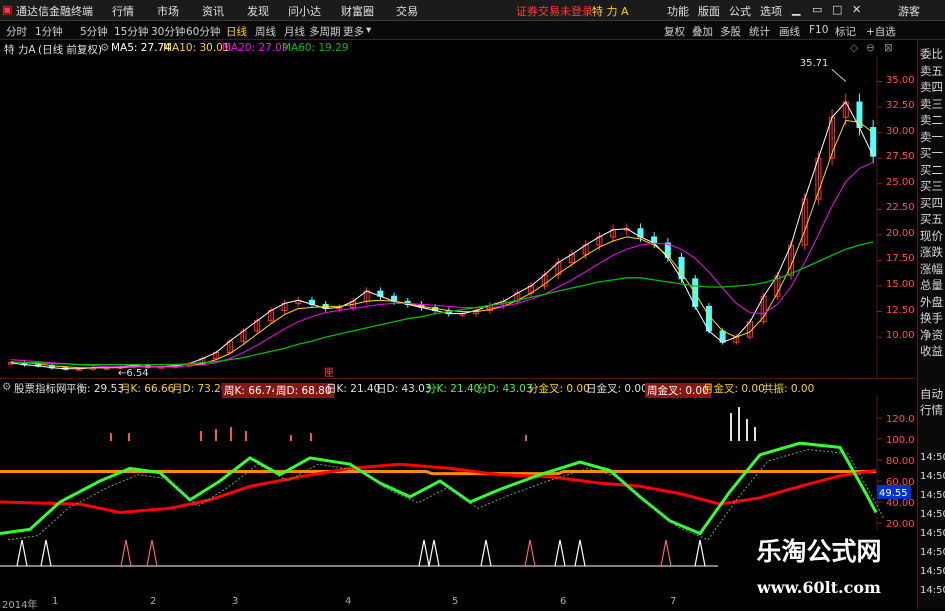 This screenshot has height=611, width=945. What do you see at coordinates (931, 186) in the screenshot?
I see `quote-field-label: 买三` at bounding box center [931, 186].